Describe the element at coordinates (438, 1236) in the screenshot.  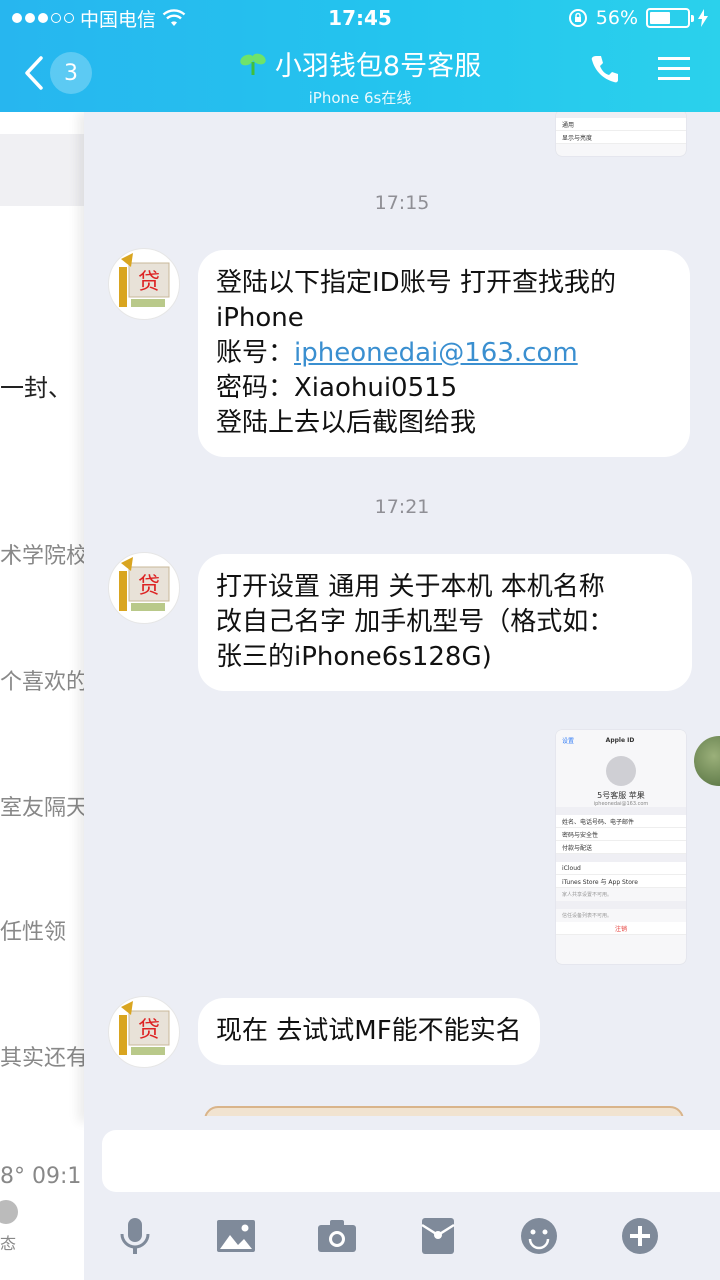
I see `red-packet-icon` at that location.